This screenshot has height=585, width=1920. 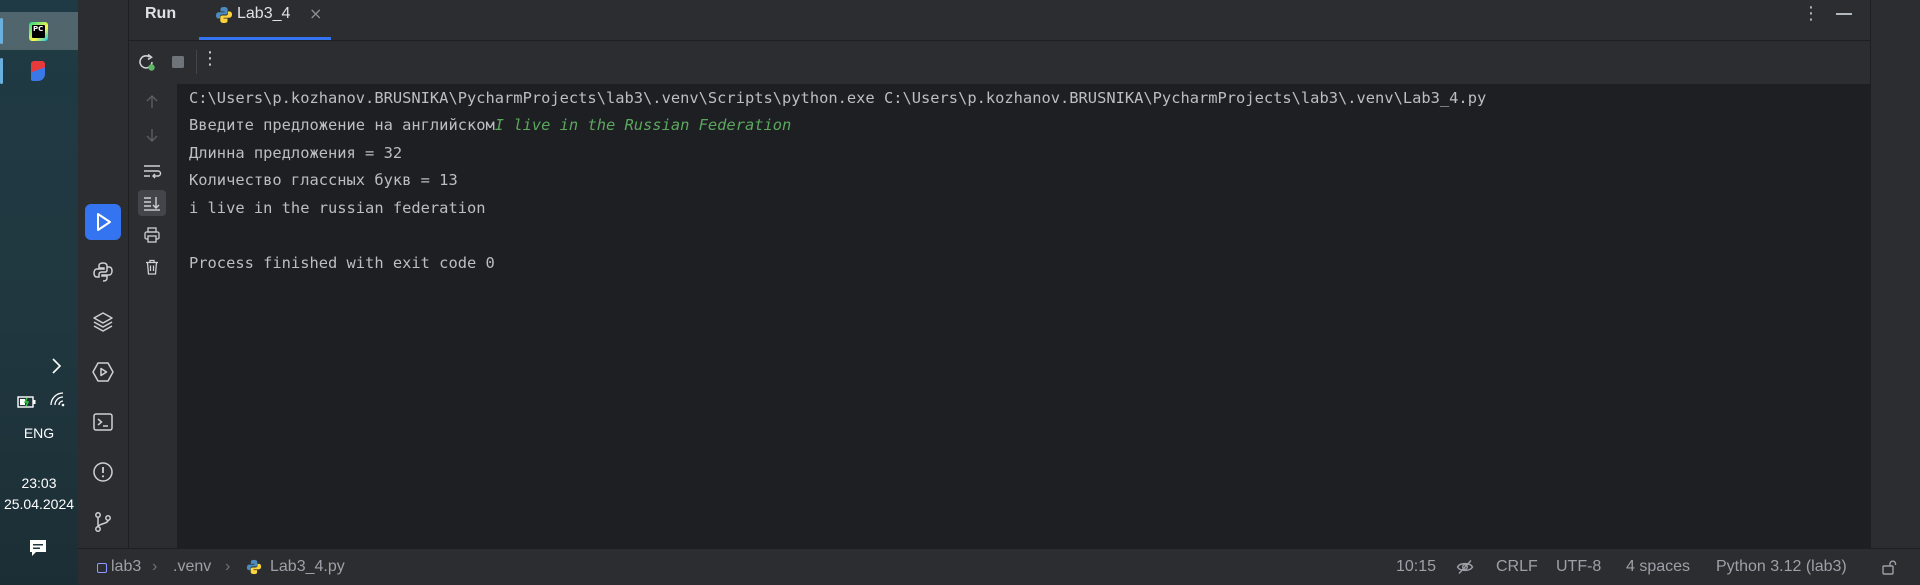 I want to click on caret-position: 10:15, so click(x=1416, y=567).